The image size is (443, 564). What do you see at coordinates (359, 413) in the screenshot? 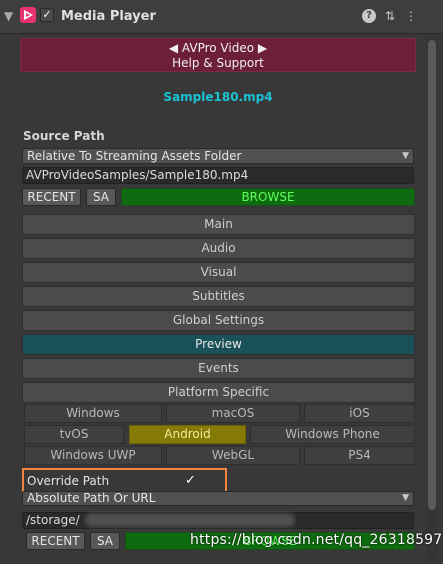
I see `platform-ios: iOS` at bounding box center [359, 413].